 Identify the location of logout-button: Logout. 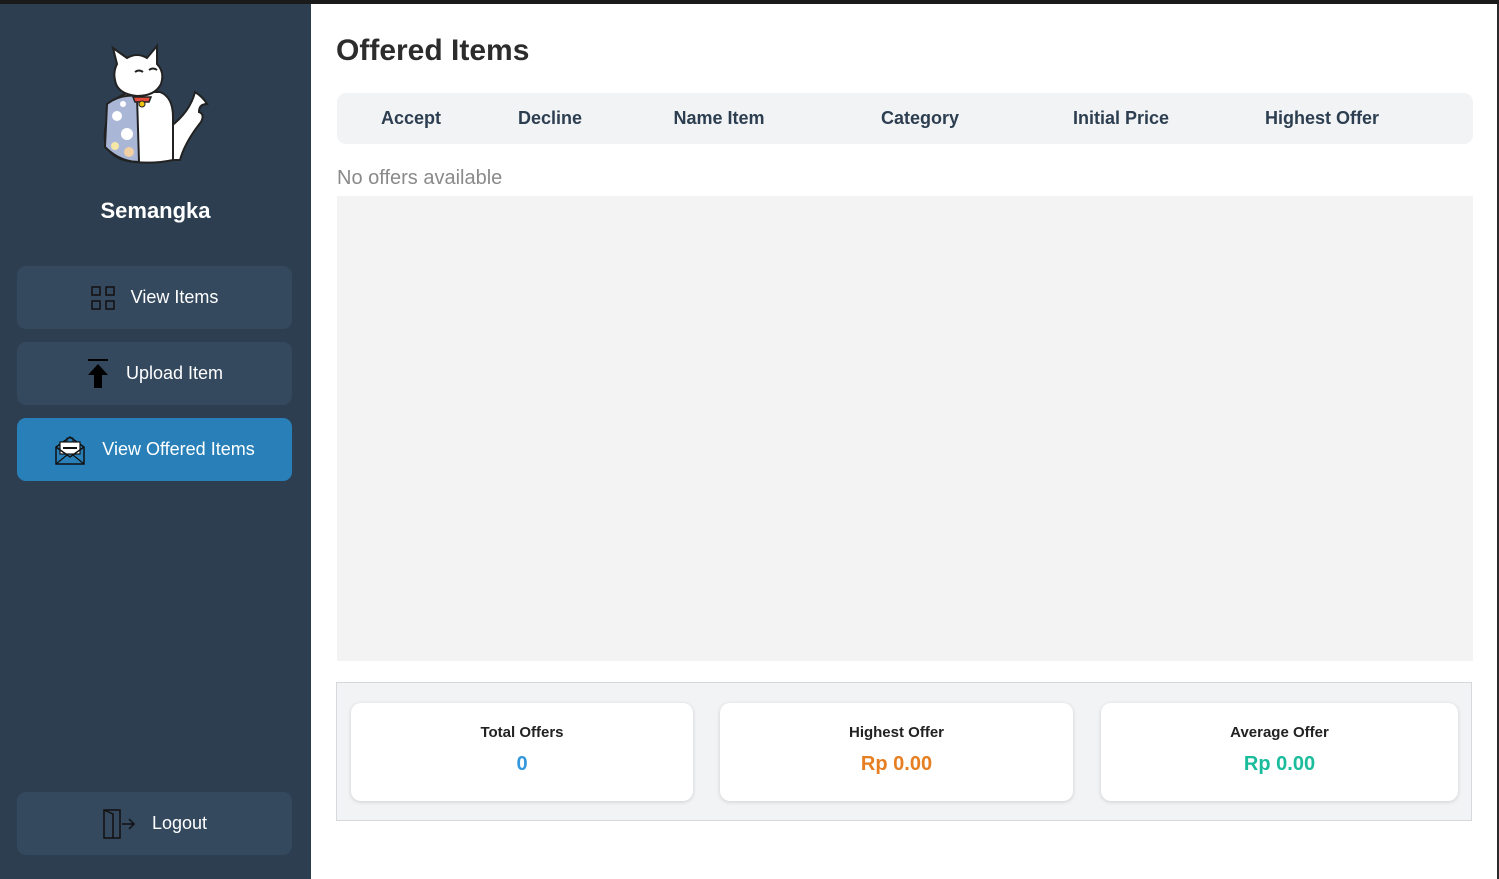
(154, 823).